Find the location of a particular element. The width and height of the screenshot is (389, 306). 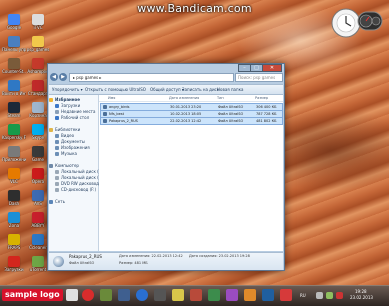

chrome-taskbar-icon is located at coordinates (142, 295).